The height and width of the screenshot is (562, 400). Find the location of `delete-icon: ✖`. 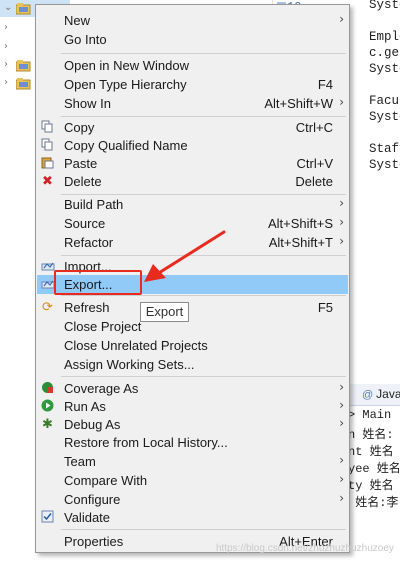

delete-icon: ✖ is located at coordinates (47, 181).